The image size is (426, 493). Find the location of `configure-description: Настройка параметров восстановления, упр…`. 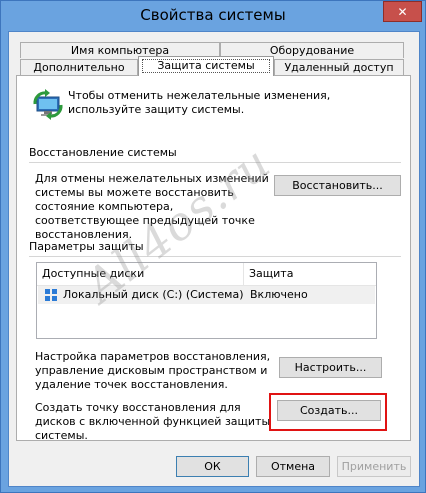

configure-description: Настройка параметров восстановления, упр… is located at coordinates (153, 370).